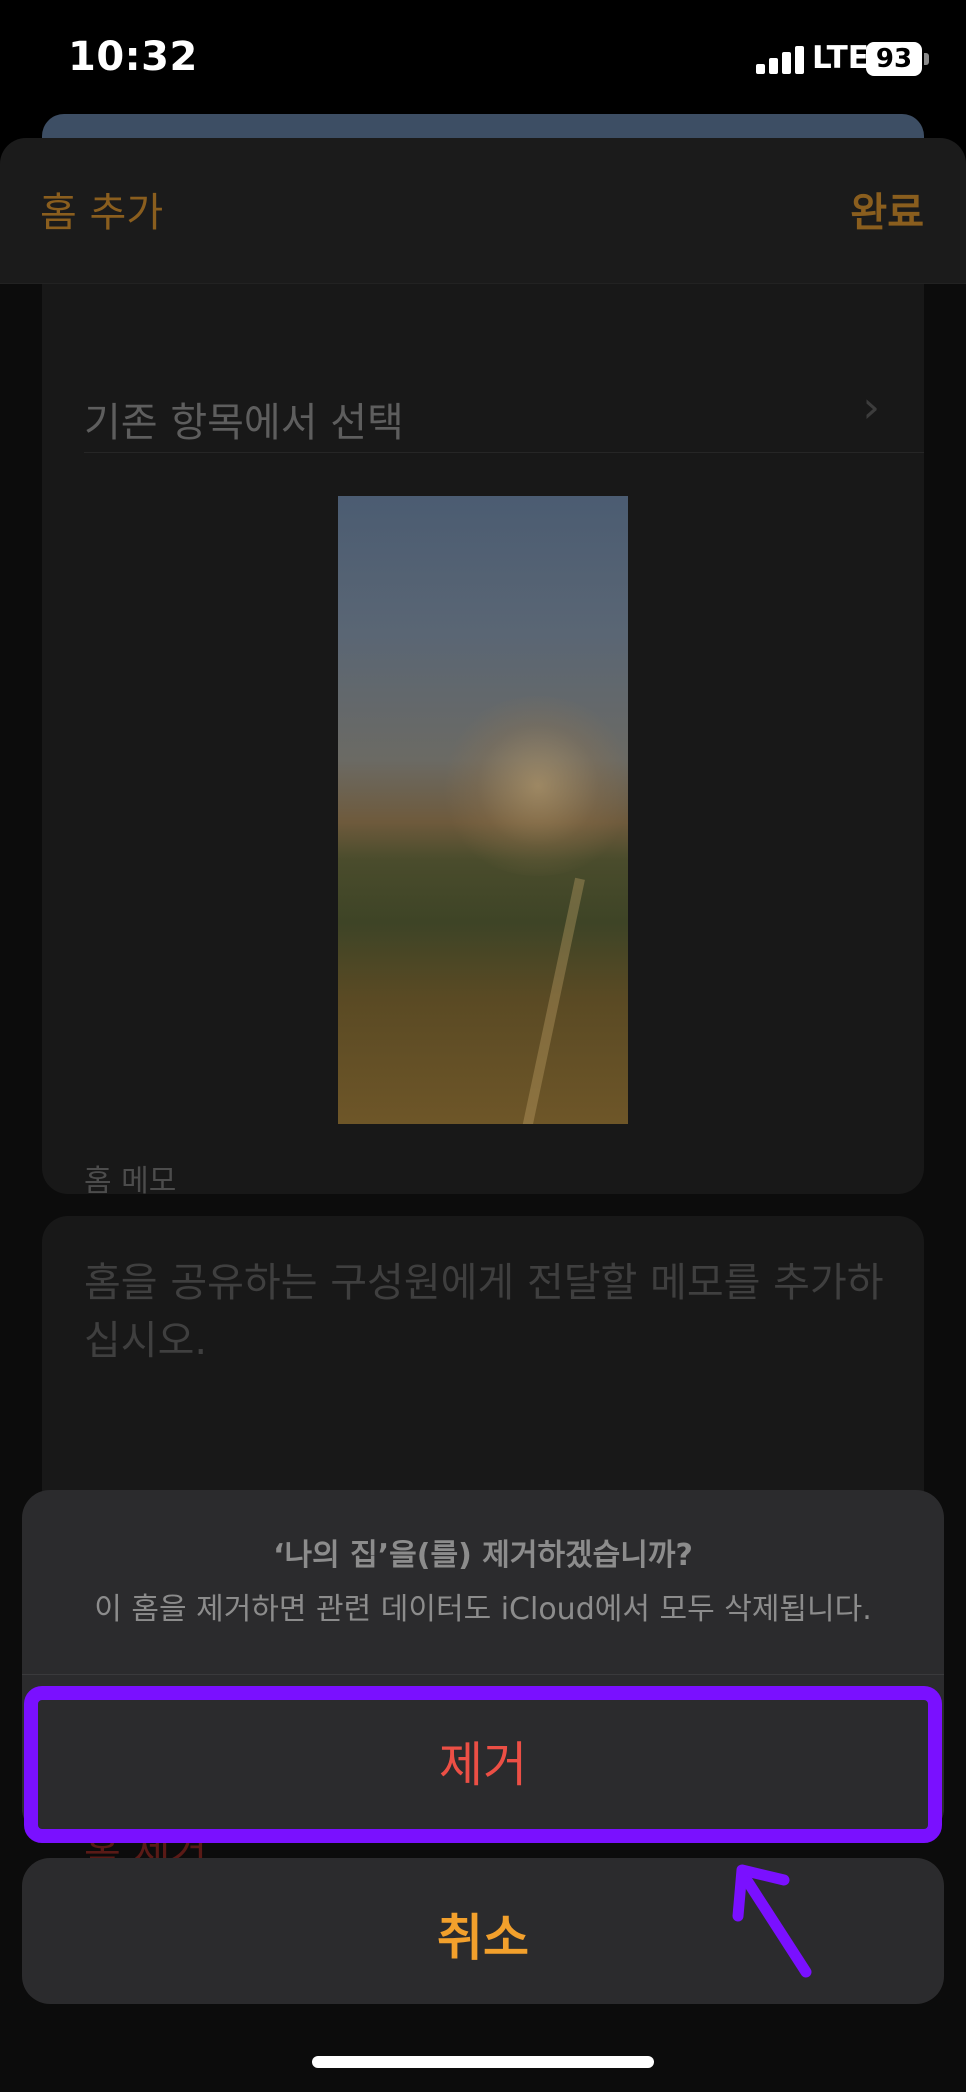 The image size is (966, 2092). What do you see at coordinates (780, 60) in the screenshot?
I see `cellular-signal-icon` at bounding box center [780, 60].